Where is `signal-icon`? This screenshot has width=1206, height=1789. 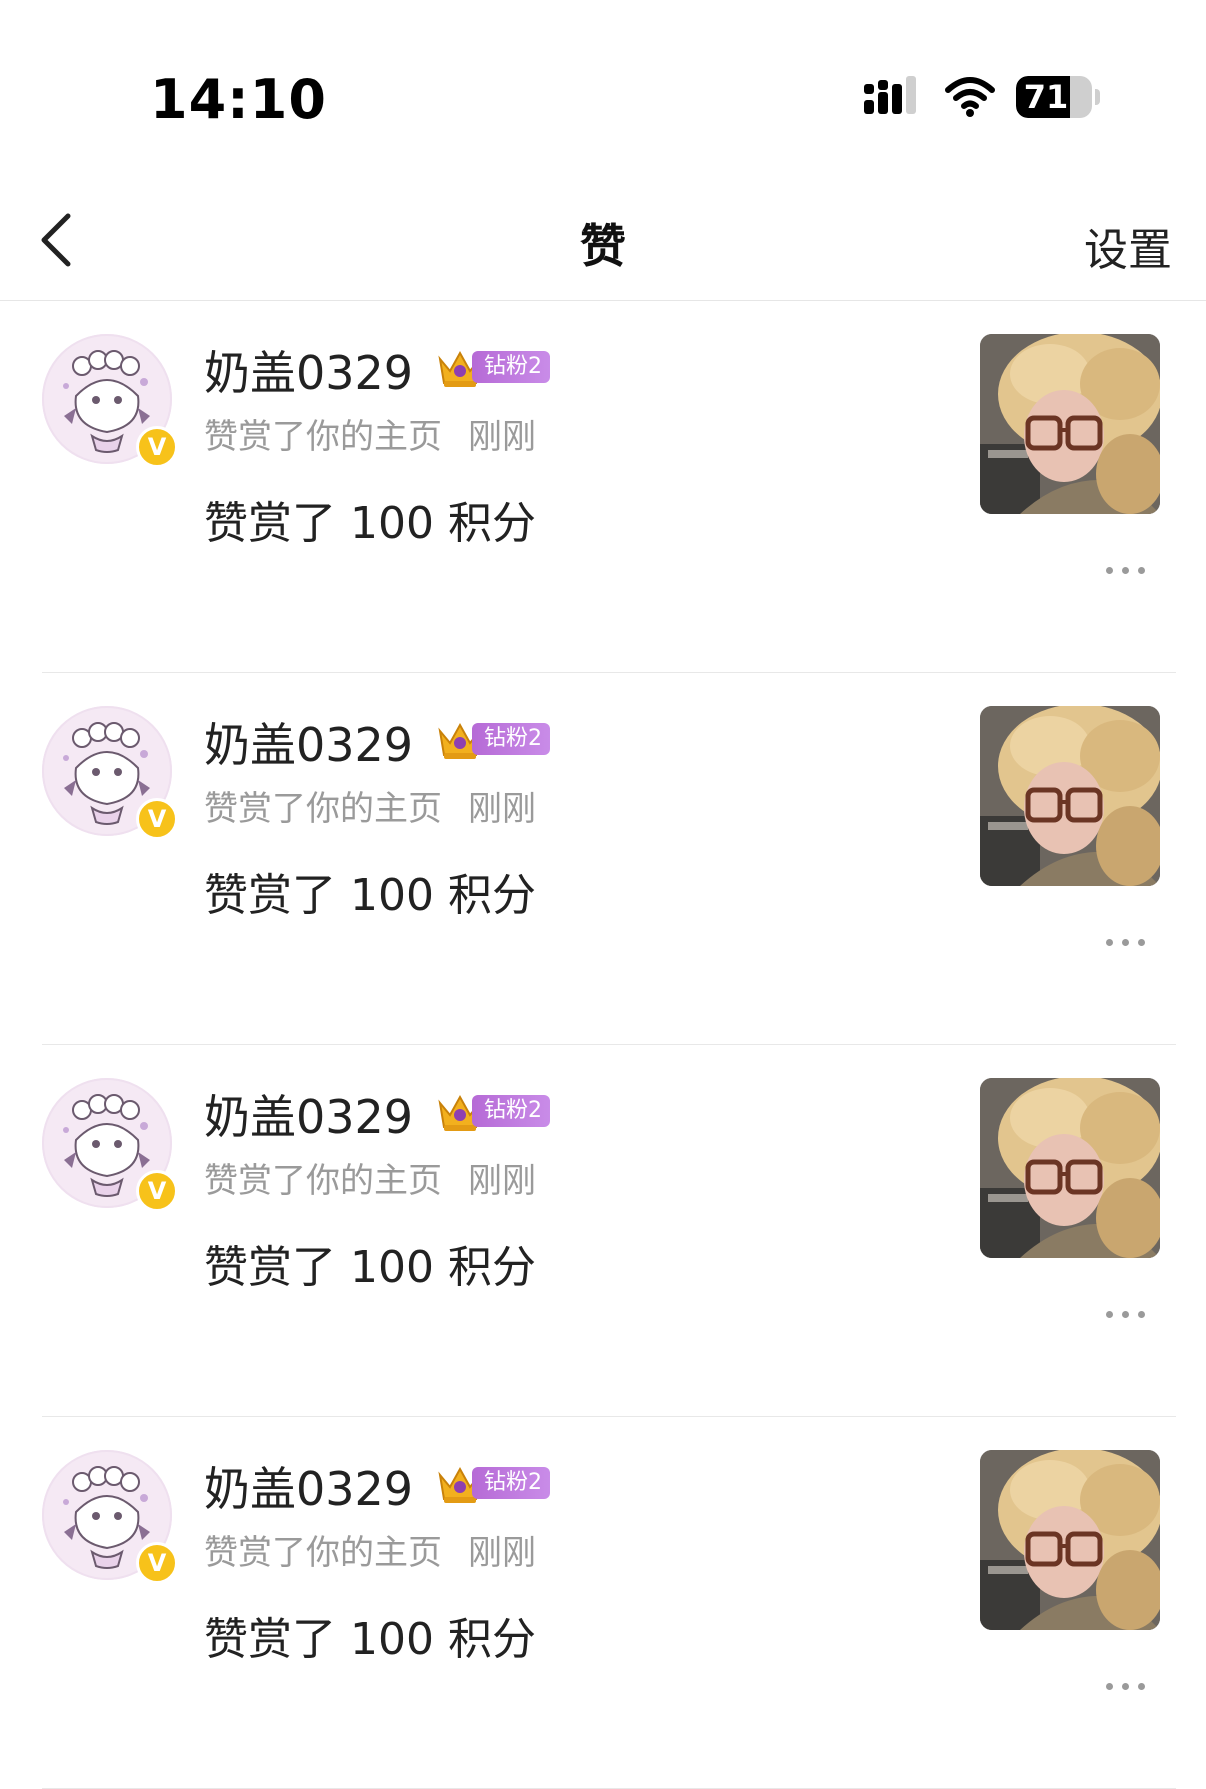 signal-icon is located at coordinates (890, 95).